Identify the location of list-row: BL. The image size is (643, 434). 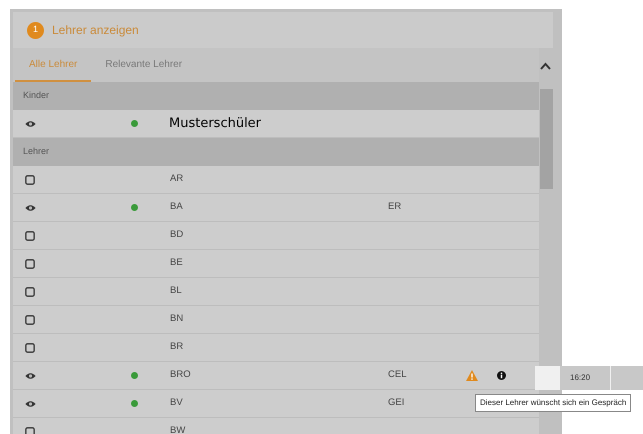
(276, 292).